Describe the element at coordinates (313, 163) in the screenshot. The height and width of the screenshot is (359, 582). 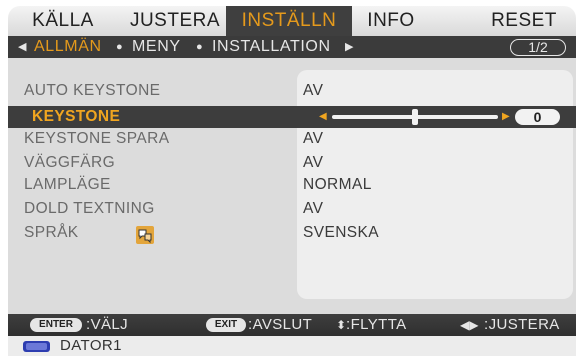
I see `setting-value-vaggfarg: AV` at that location.